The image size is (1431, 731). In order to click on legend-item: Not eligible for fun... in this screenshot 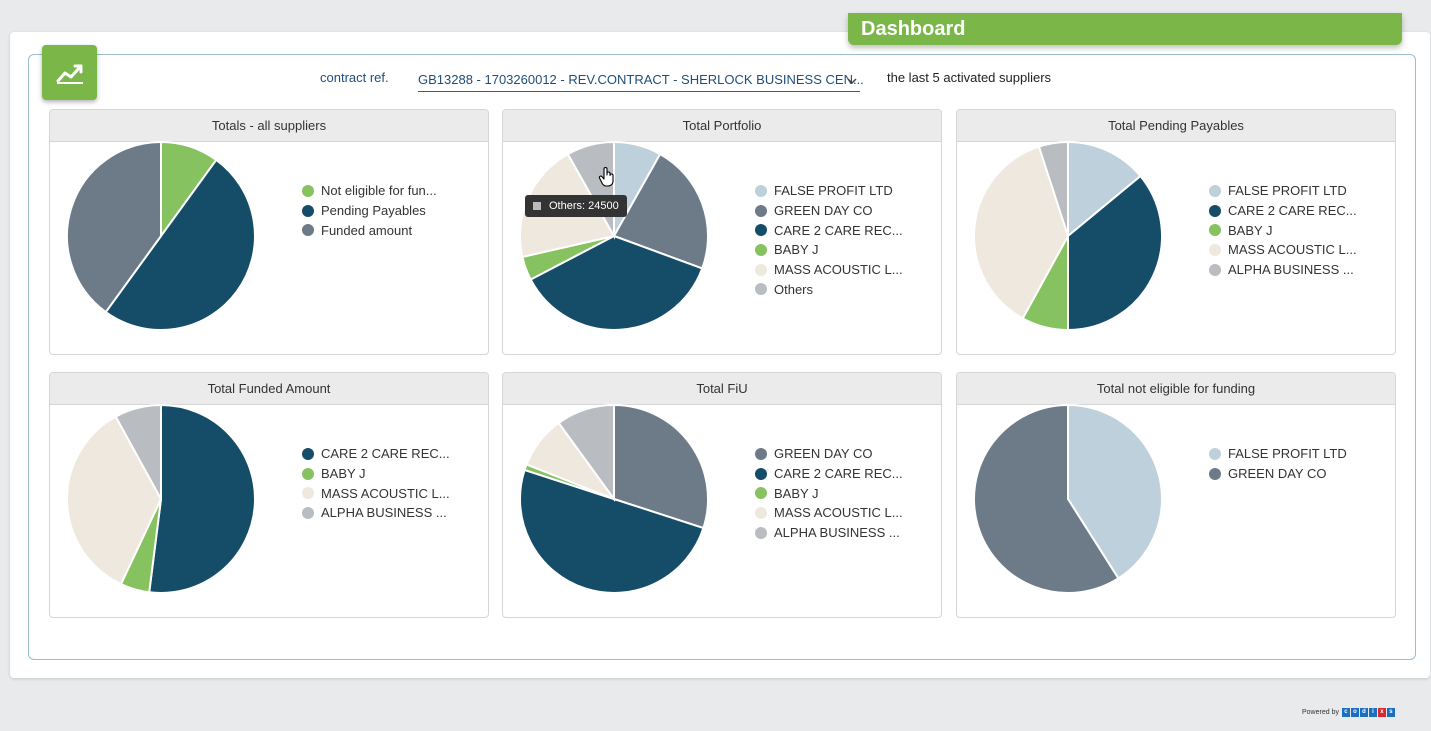, I will do `click(369, 191)`.